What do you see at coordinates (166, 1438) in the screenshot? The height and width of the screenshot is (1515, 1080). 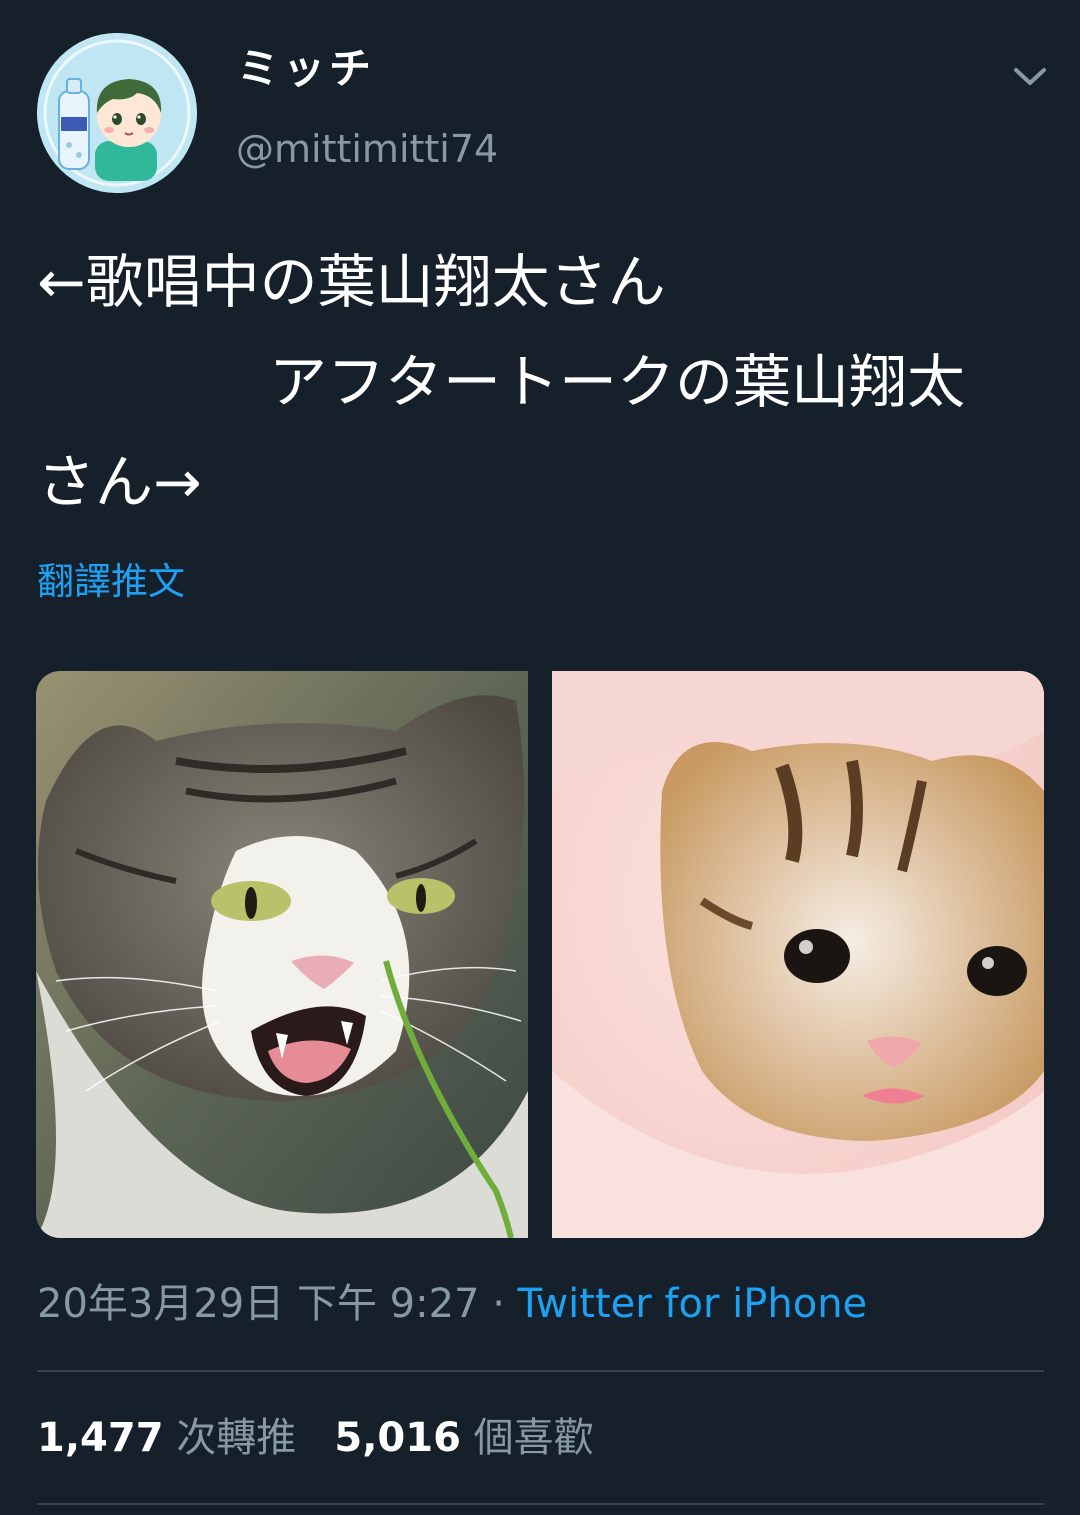 I see `retweets-stat: 1,477 次轉推` at bounding box center [166, 1438].